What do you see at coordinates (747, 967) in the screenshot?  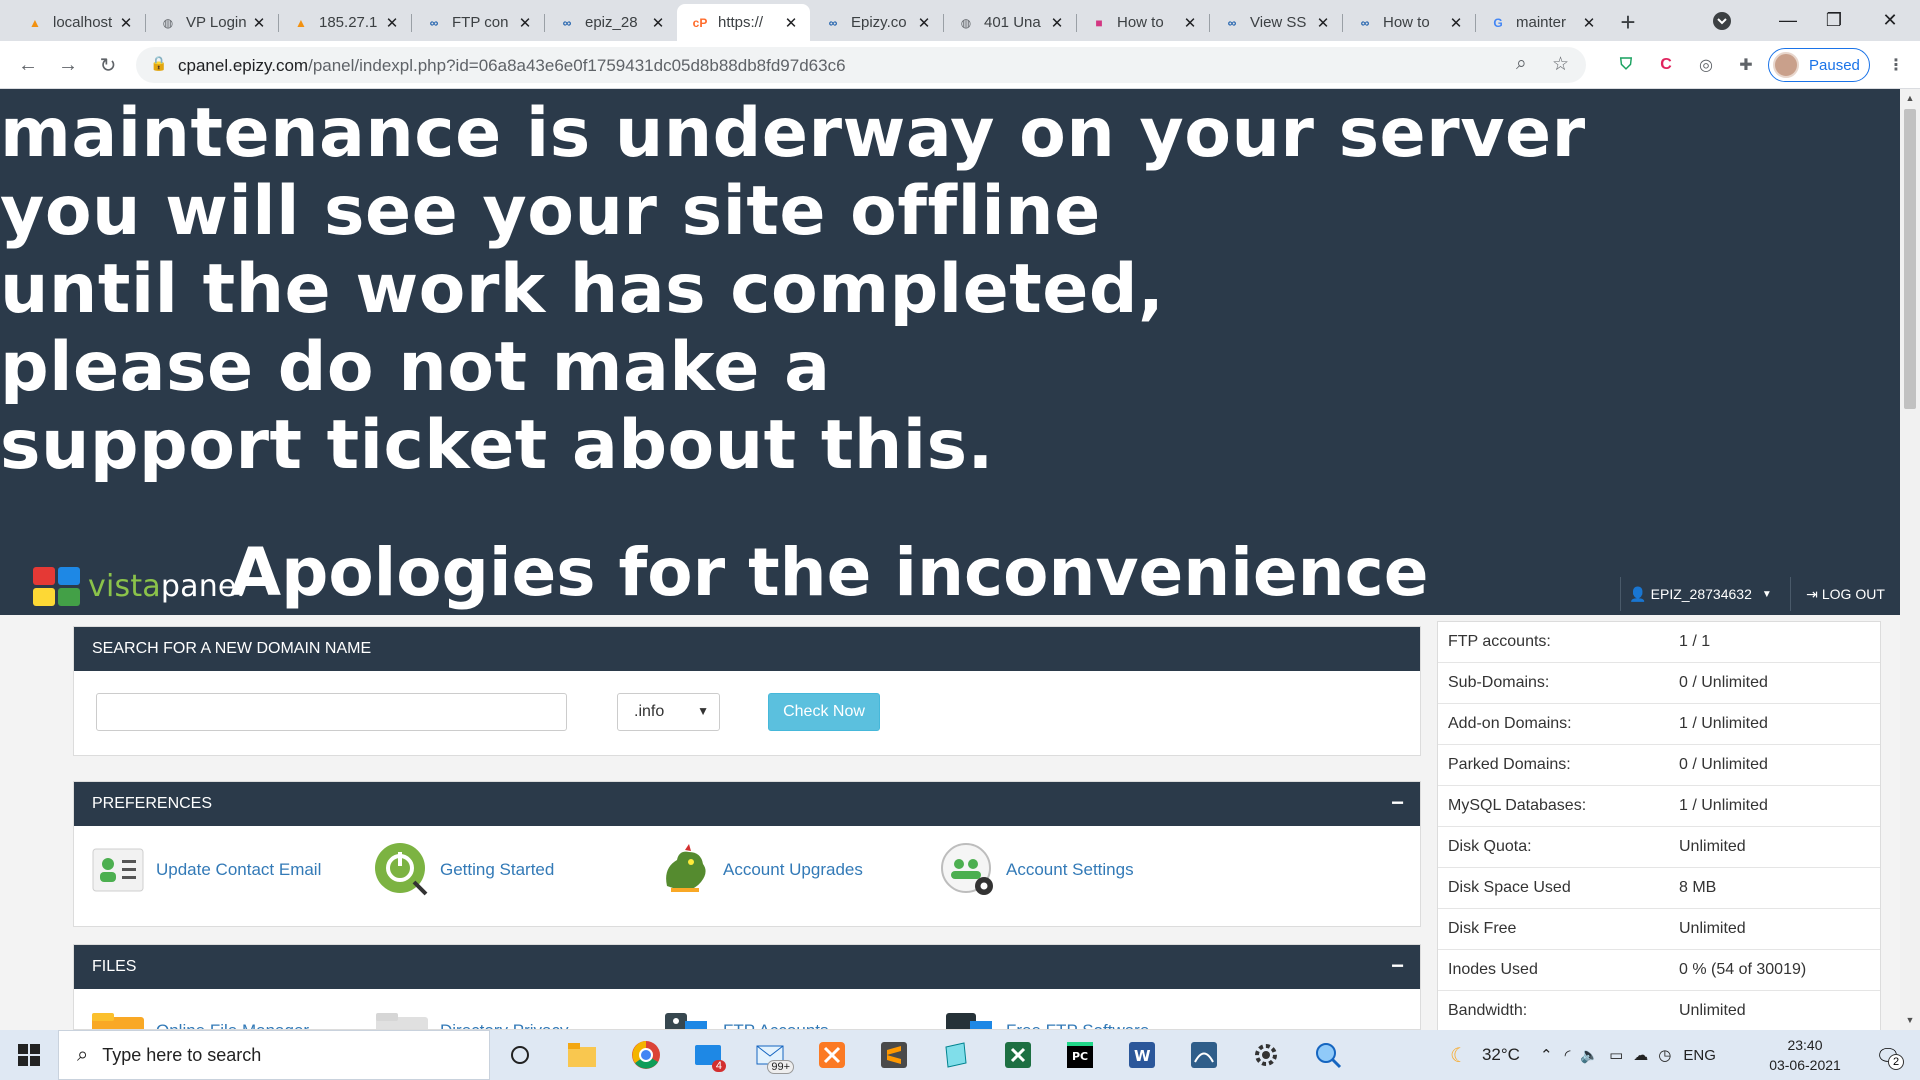 I see `panel-header: FILES −` at bounding box center [747, 967].